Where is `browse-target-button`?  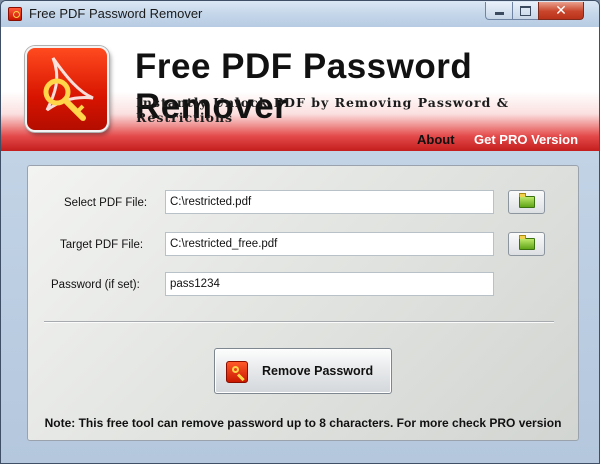
browse-target-button is located at coordinates (526, 244).